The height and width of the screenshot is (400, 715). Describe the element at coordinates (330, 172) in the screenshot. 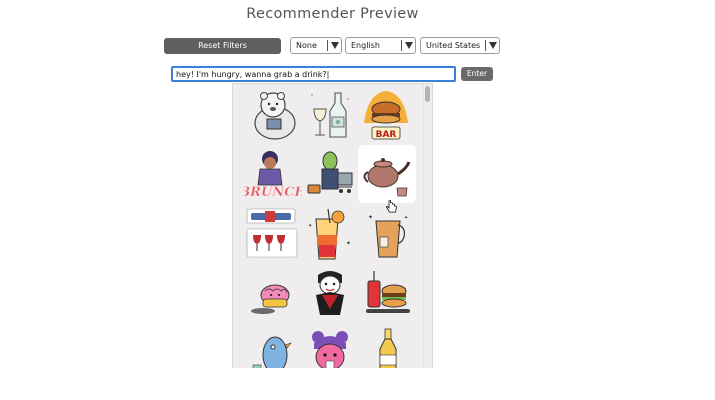

I see `green-character-cart-sticker` at that location.